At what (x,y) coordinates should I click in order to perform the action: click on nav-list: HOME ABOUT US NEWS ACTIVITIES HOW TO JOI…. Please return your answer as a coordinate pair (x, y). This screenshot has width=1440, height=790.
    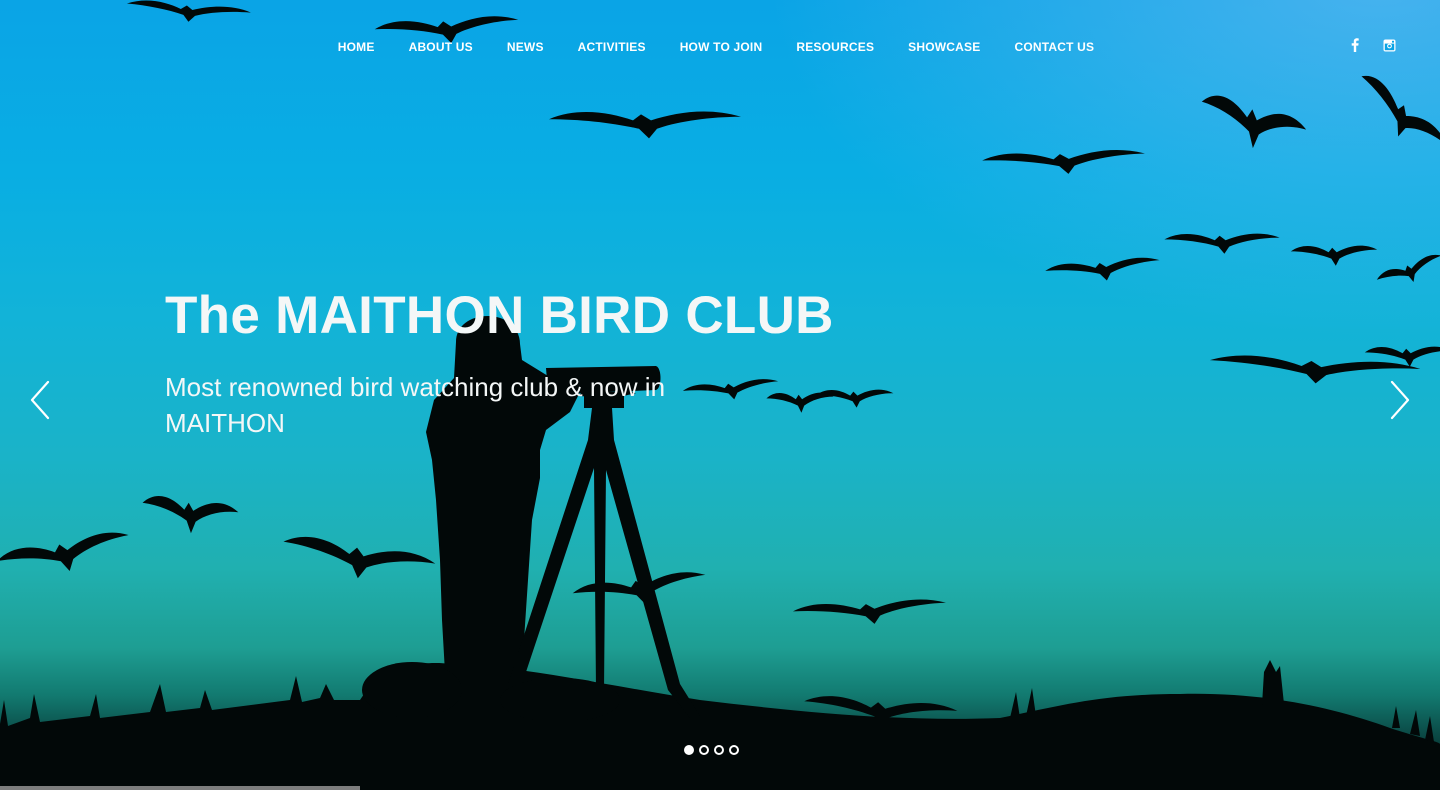
    Looking at the image, I should click on (716, 47).